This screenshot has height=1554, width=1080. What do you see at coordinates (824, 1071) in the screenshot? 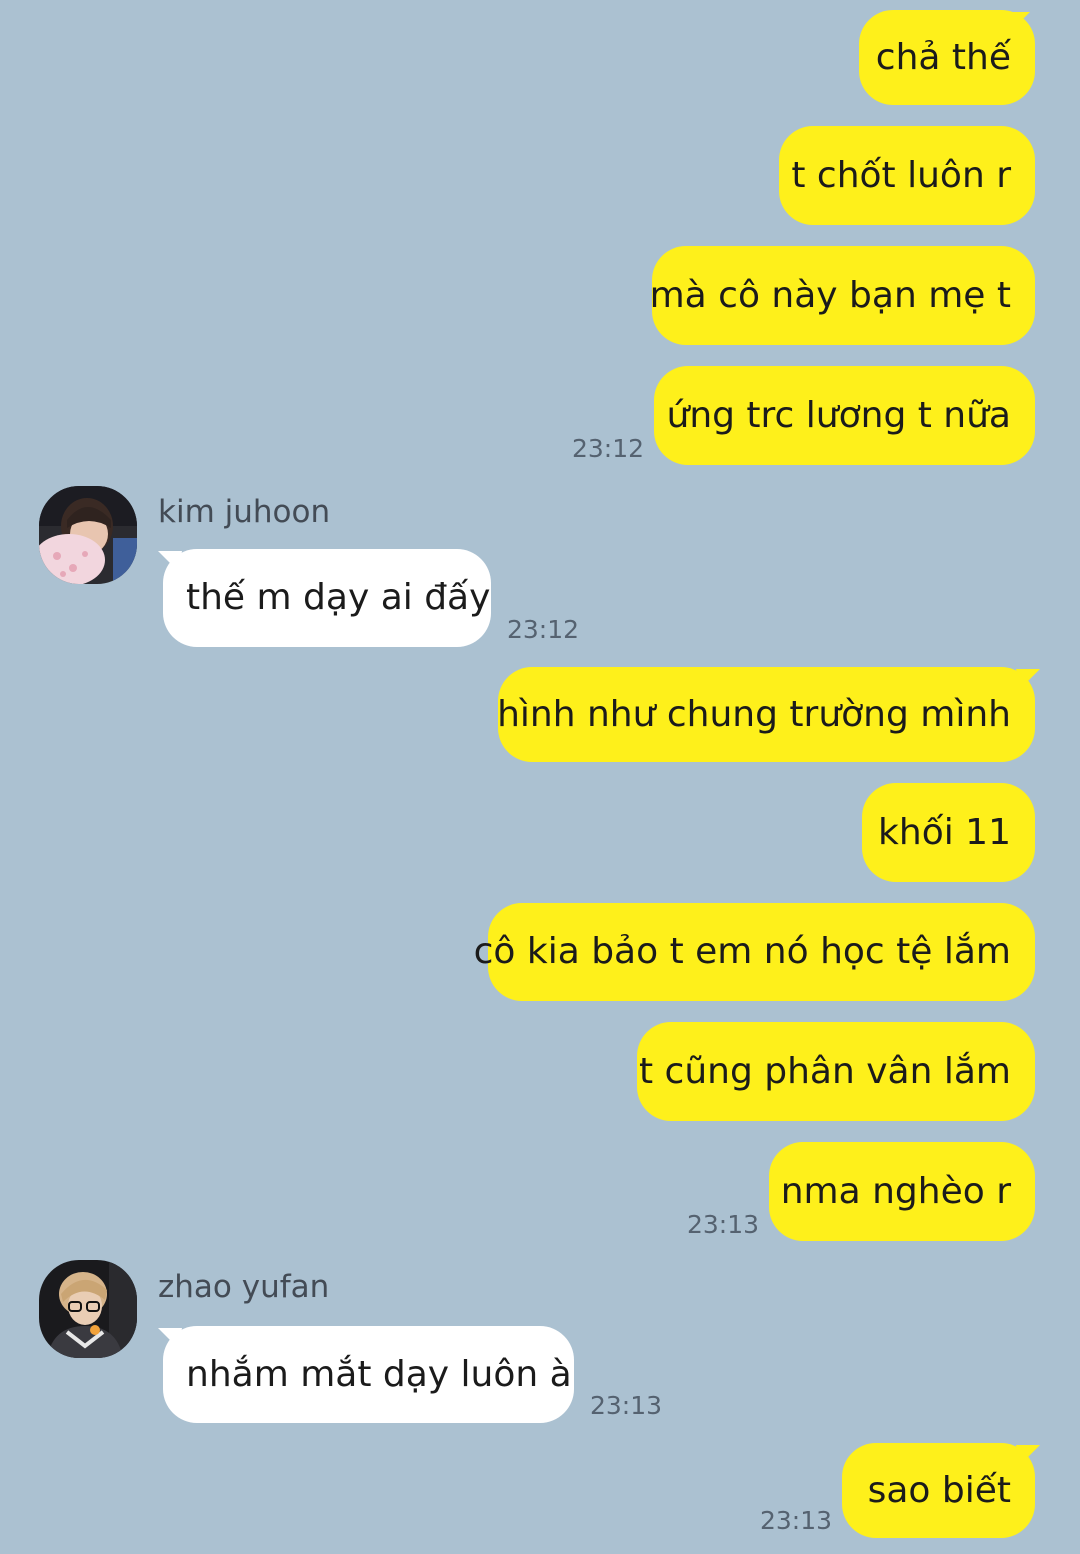
I see `message-text: t cũng phân vân lắm` at bounding box center [824, 1071].